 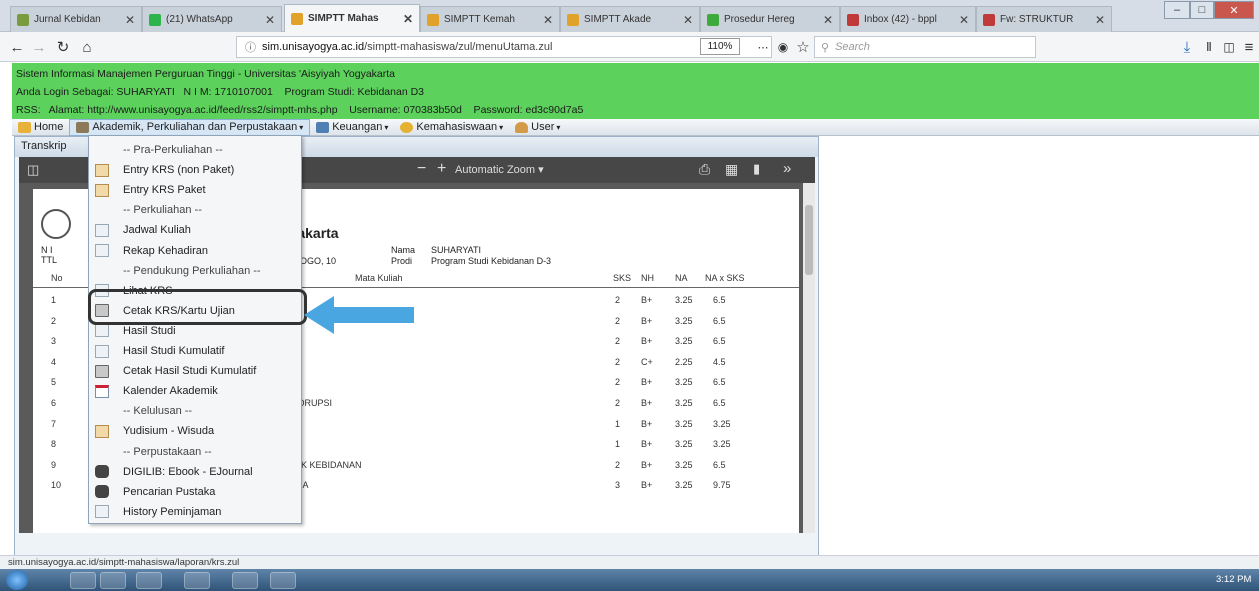 I want to click on cell-no: 2, so click(x=54, y=320).